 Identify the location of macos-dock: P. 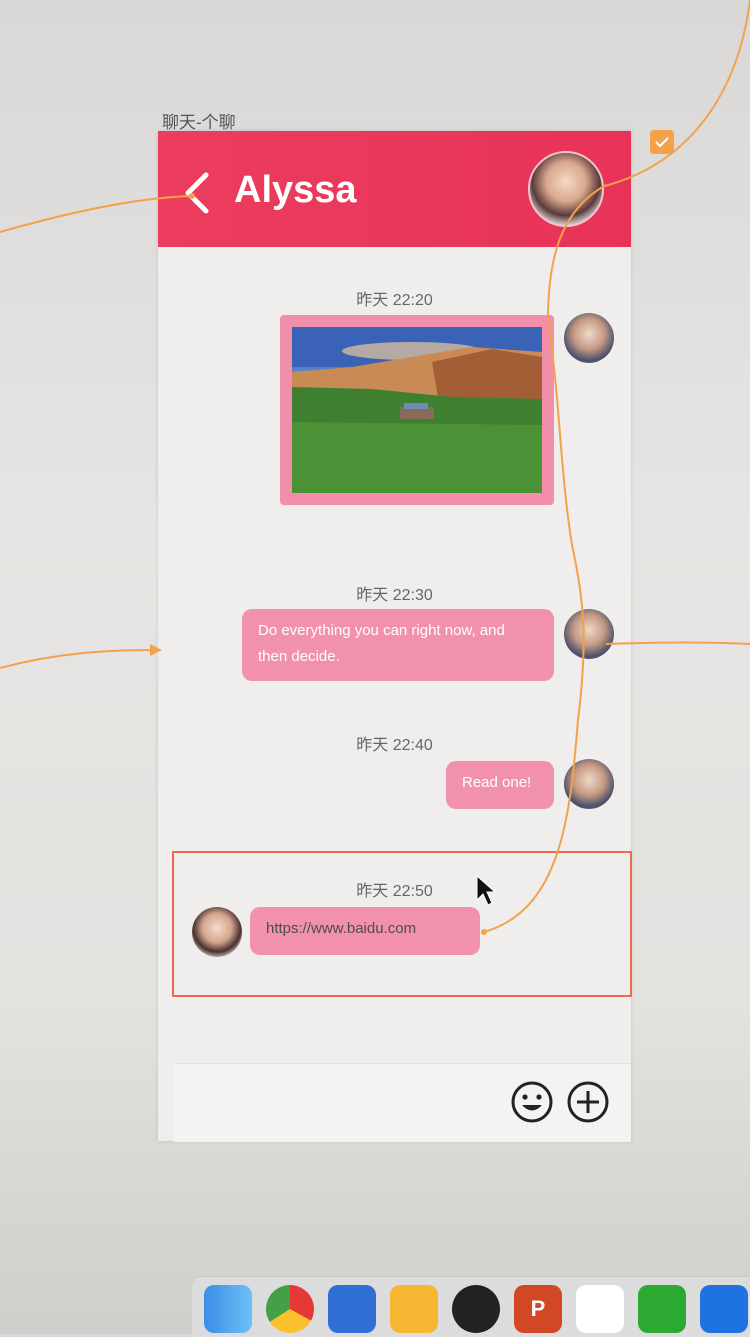
(471, 1306).